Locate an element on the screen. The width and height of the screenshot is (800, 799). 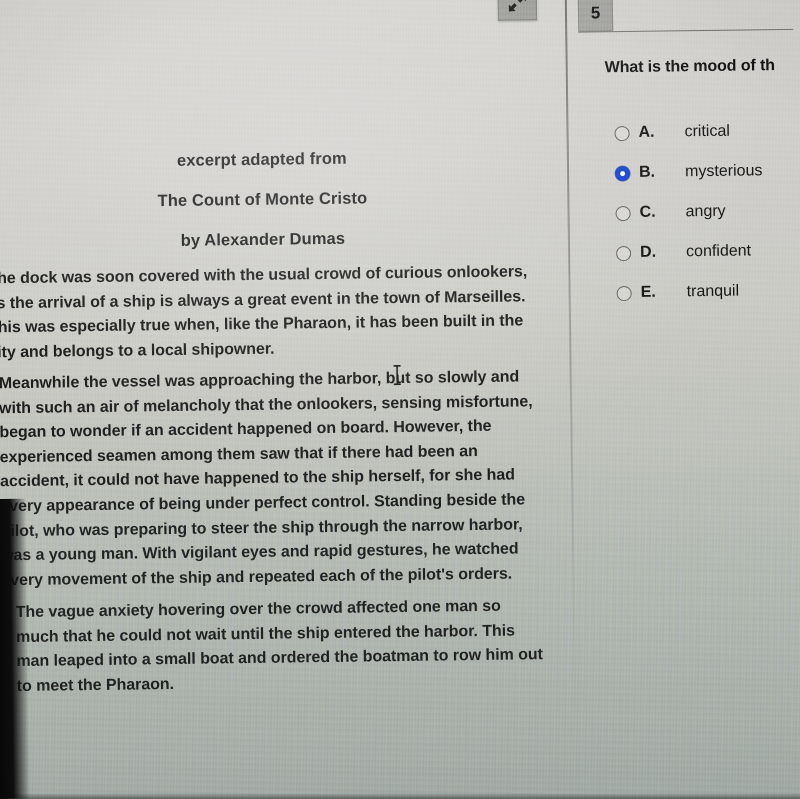
expand-passage-button is located at coordinates (517, 10).